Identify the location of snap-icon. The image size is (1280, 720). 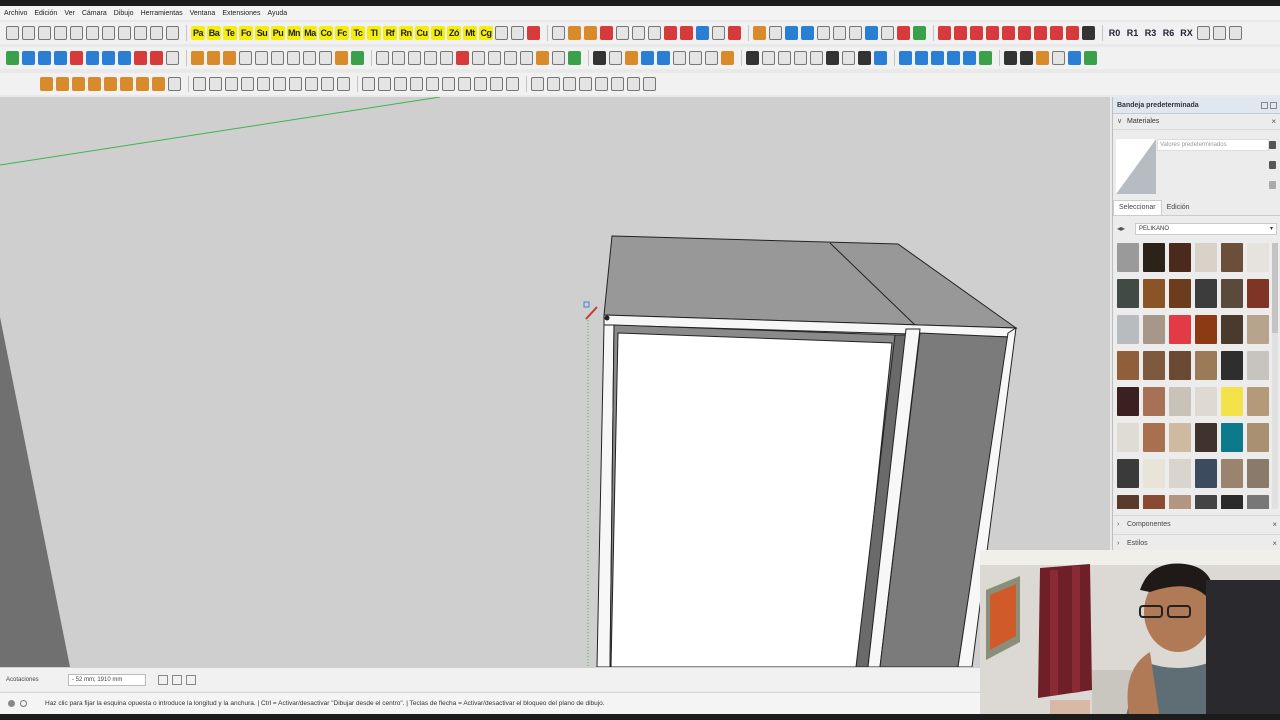
(887, 33).